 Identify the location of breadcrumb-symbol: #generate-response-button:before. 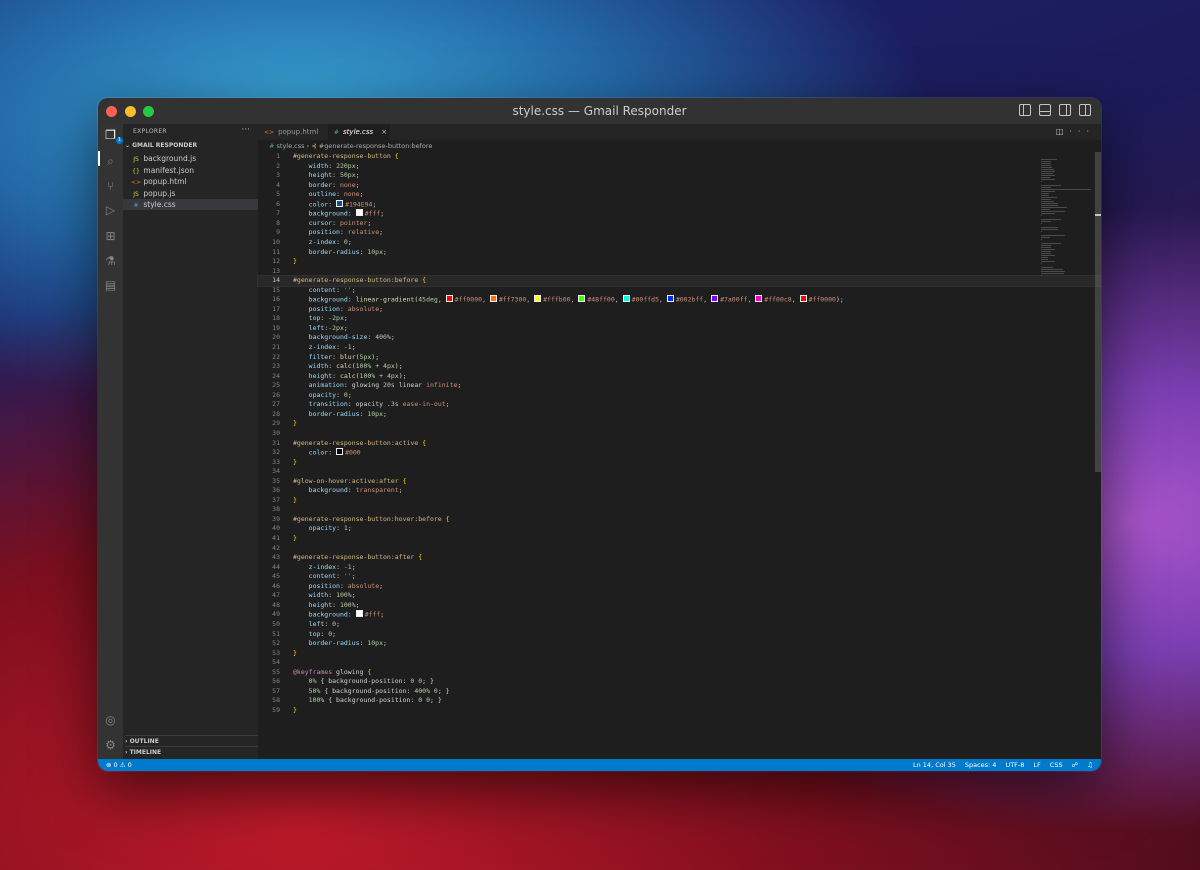
(376, 146).